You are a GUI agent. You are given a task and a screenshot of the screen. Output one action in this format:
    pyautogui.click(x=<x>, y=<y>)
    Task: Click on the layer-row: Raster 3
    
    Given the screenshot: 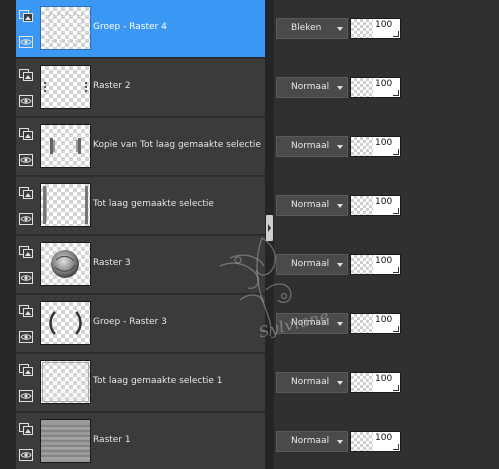 What is the action you would take?
    pyautogui.click(x=140, y=265)
    